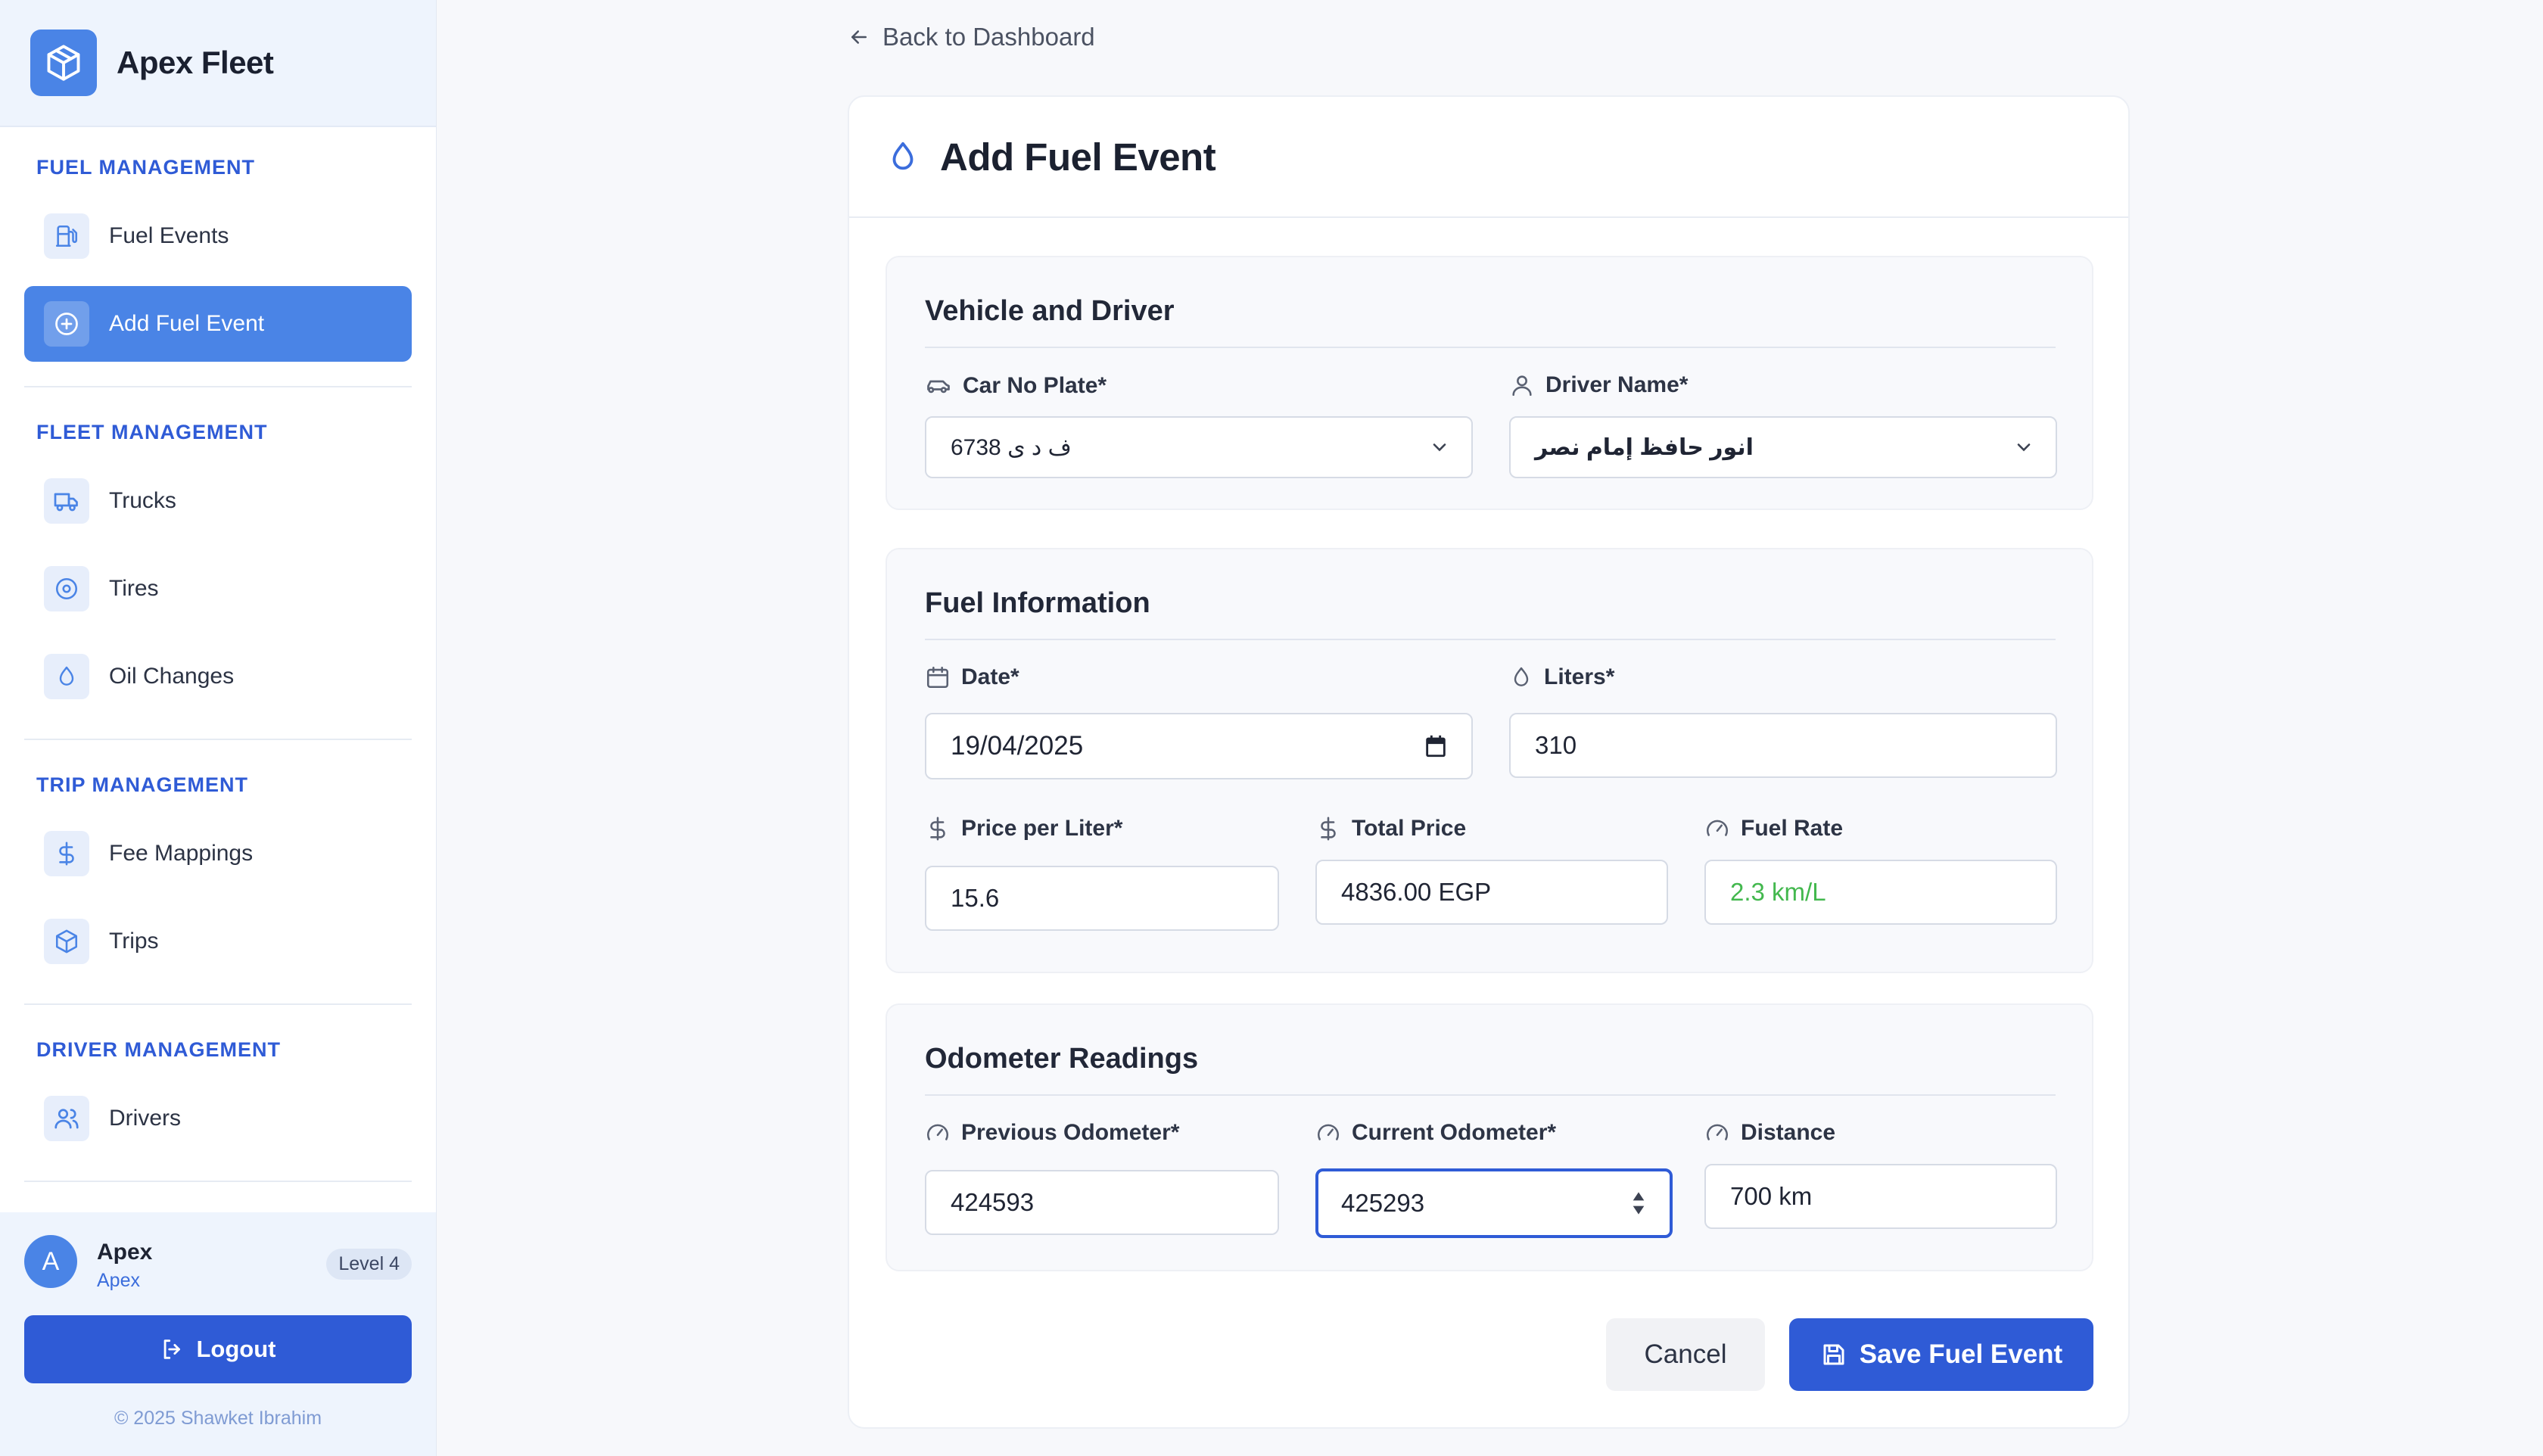  Describe the element at coordinates (1494, 1203) in the screenshot. I see `current-odometer-input: 425293` at that location.